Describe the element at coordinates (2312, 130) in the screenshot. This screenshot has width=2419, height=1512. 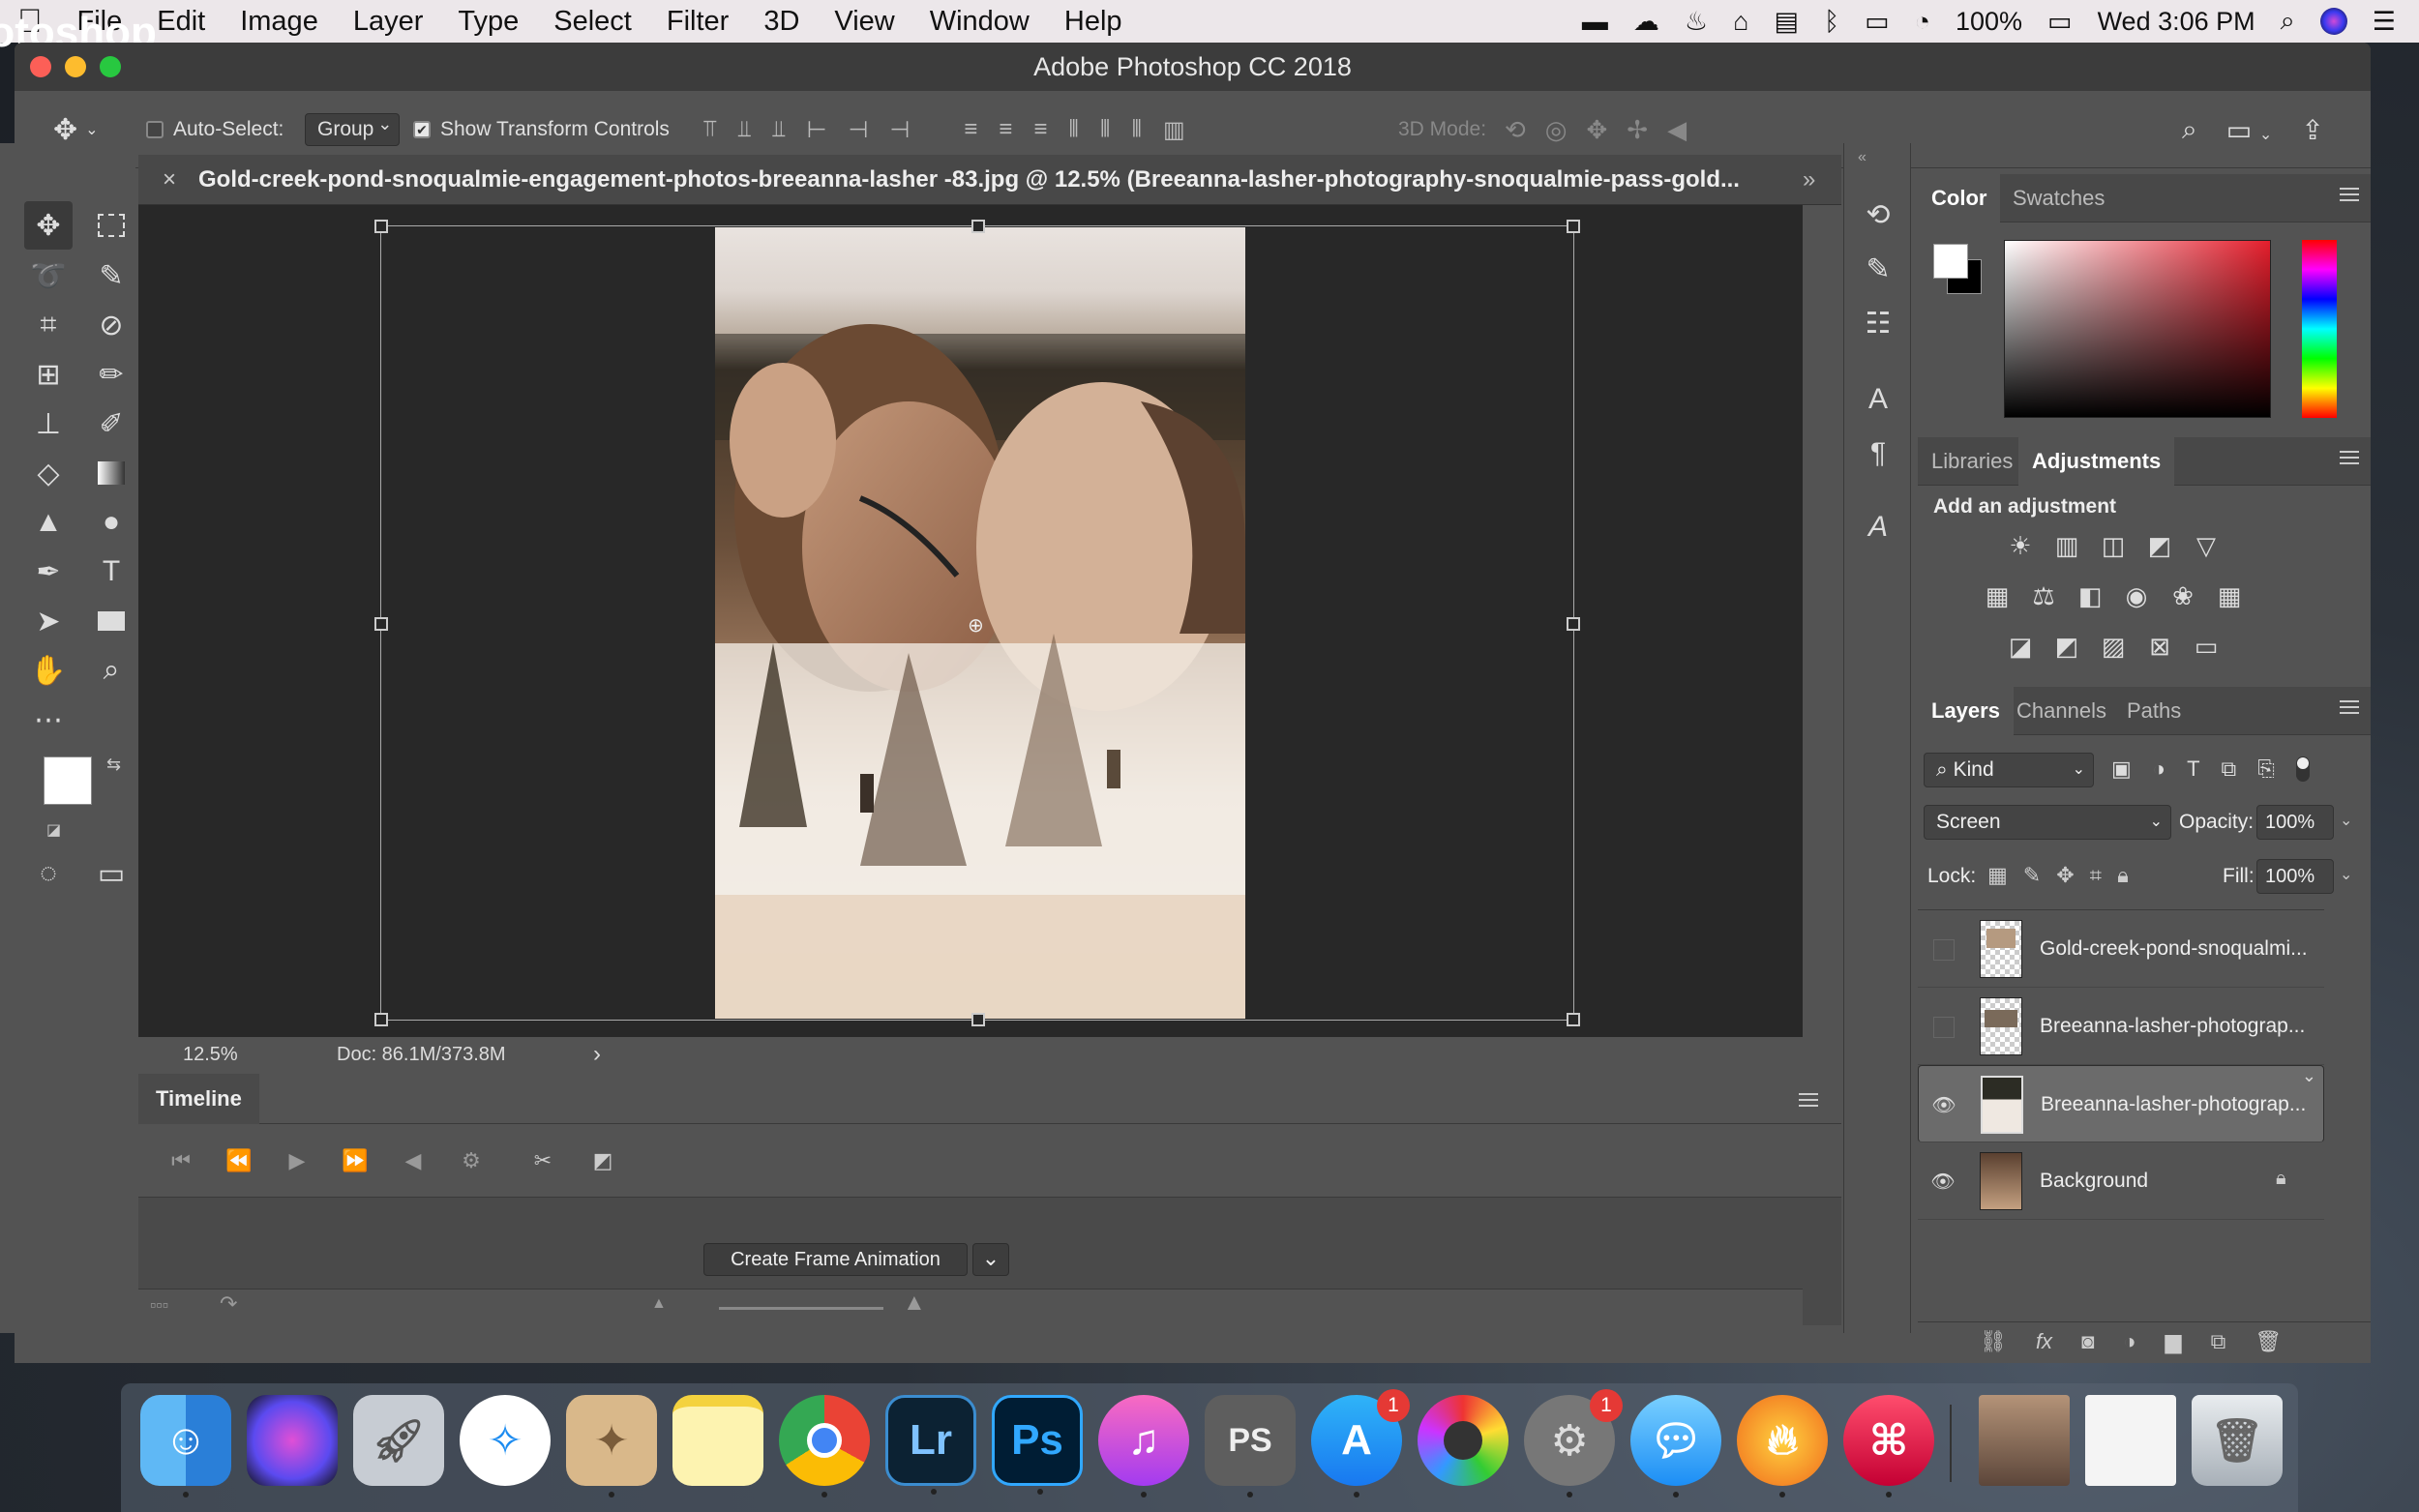
I see `share-icon: ⇪` at that location.